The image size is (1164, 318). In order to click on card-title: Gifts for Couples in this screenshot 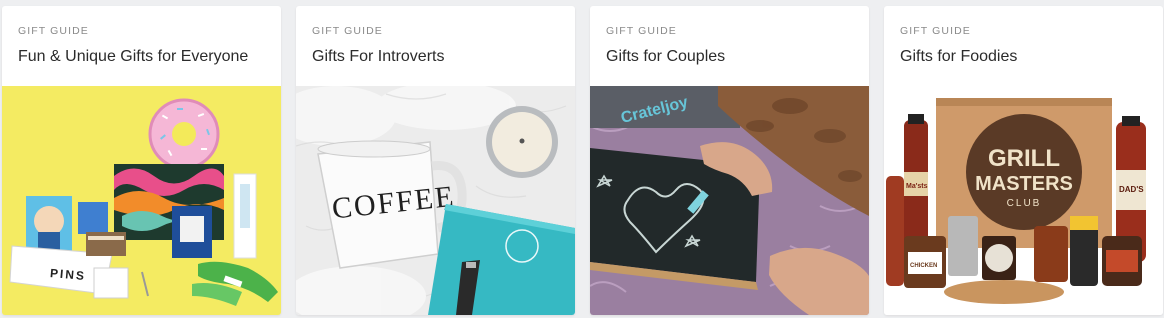, I will do `click(665, 57)`.